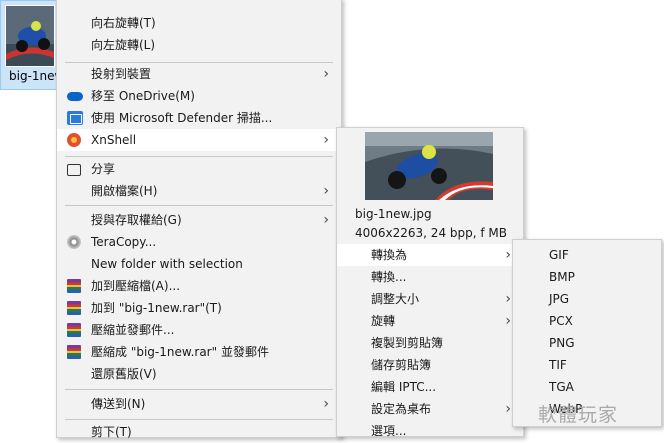  What do you see at coordinates (431, 233) in the screenshot?
I see `xnshell-details: 4006x2263, 24 bpp, f MB` at bounding box center [431, 233].